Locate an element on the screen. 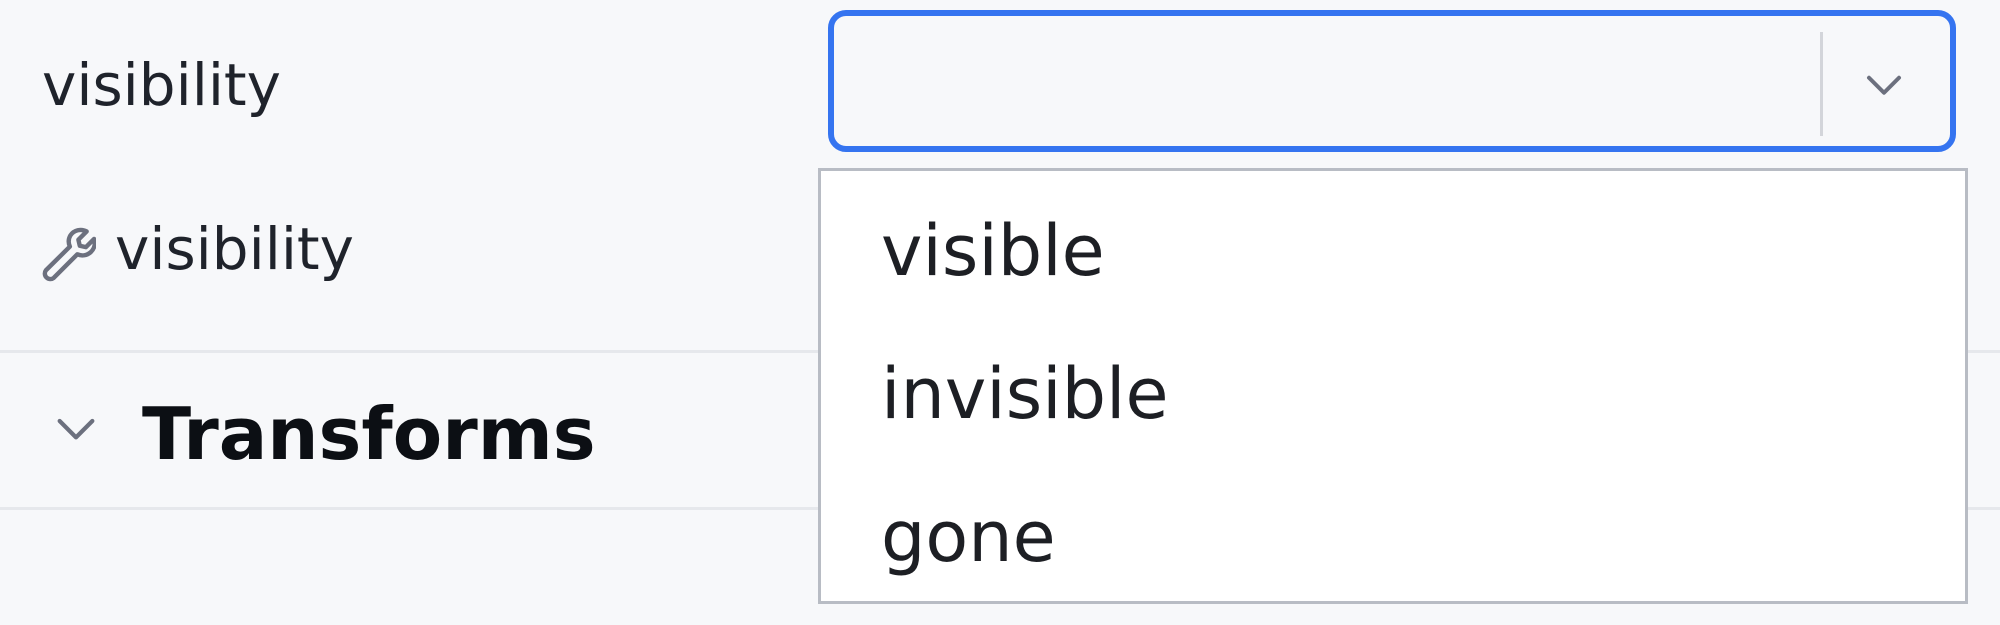 The image size is (2000, 625). dropdown-option-gone: gone is located at coordinates (968, 537).